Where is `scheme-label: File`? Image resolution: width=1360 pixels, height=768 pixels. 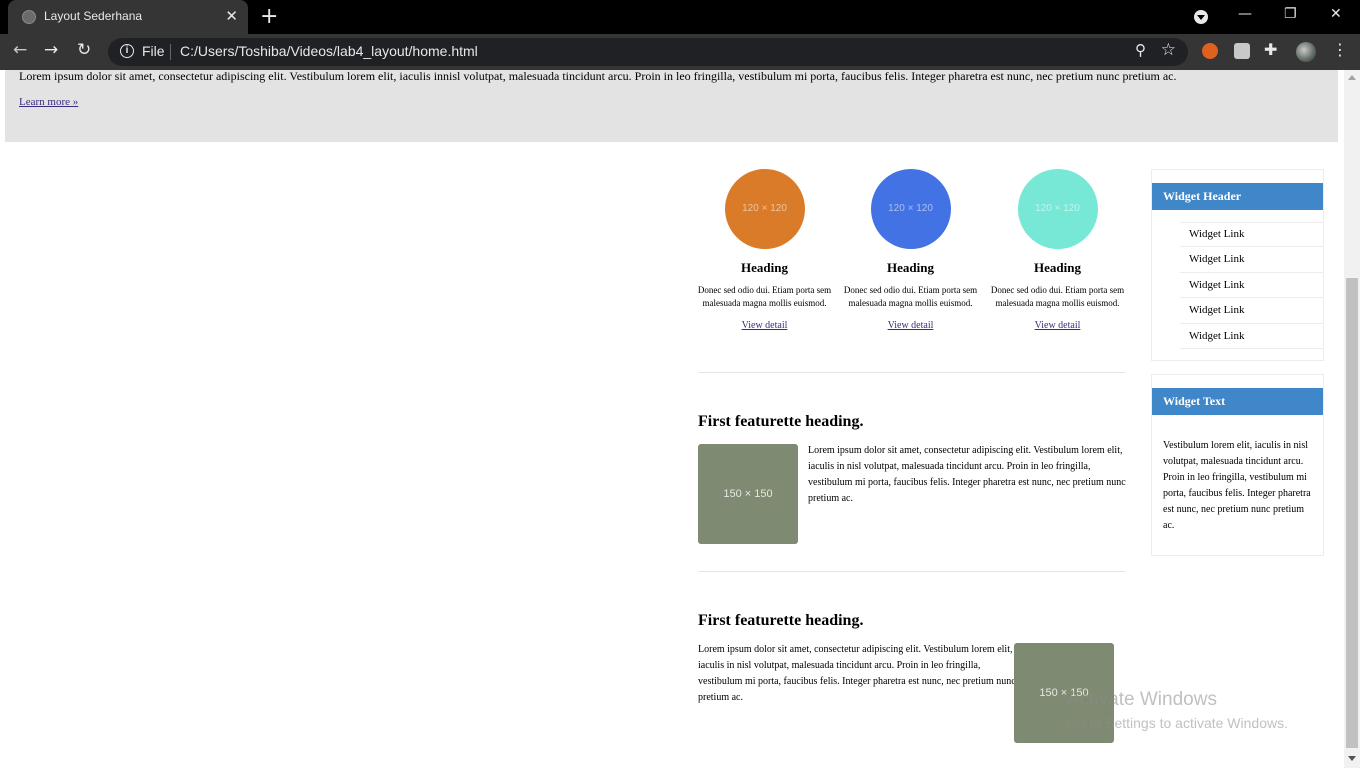 scheme-label: File is located at coordinates (153, 51).